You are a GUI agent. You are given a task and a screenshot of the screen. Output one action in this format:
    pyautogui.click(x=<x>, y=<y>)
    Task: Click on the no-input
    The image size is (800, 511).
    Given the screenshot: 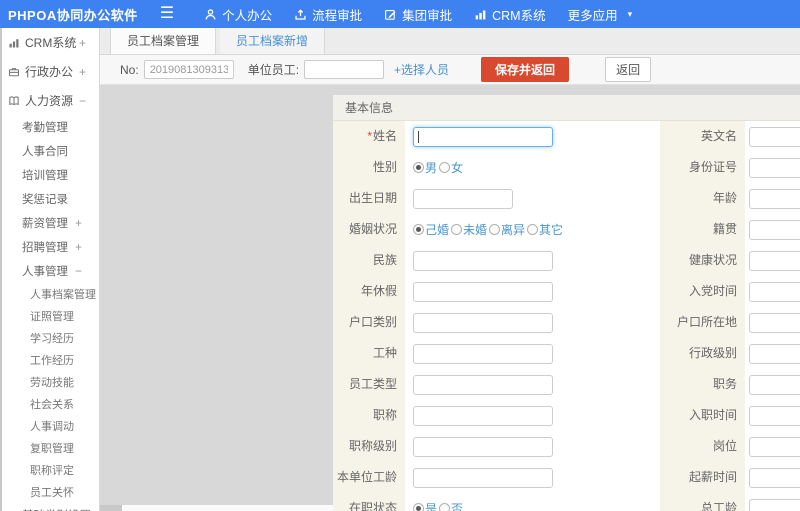 What is the action you would take?
    pyautogui.click(x=188, y=69)
    